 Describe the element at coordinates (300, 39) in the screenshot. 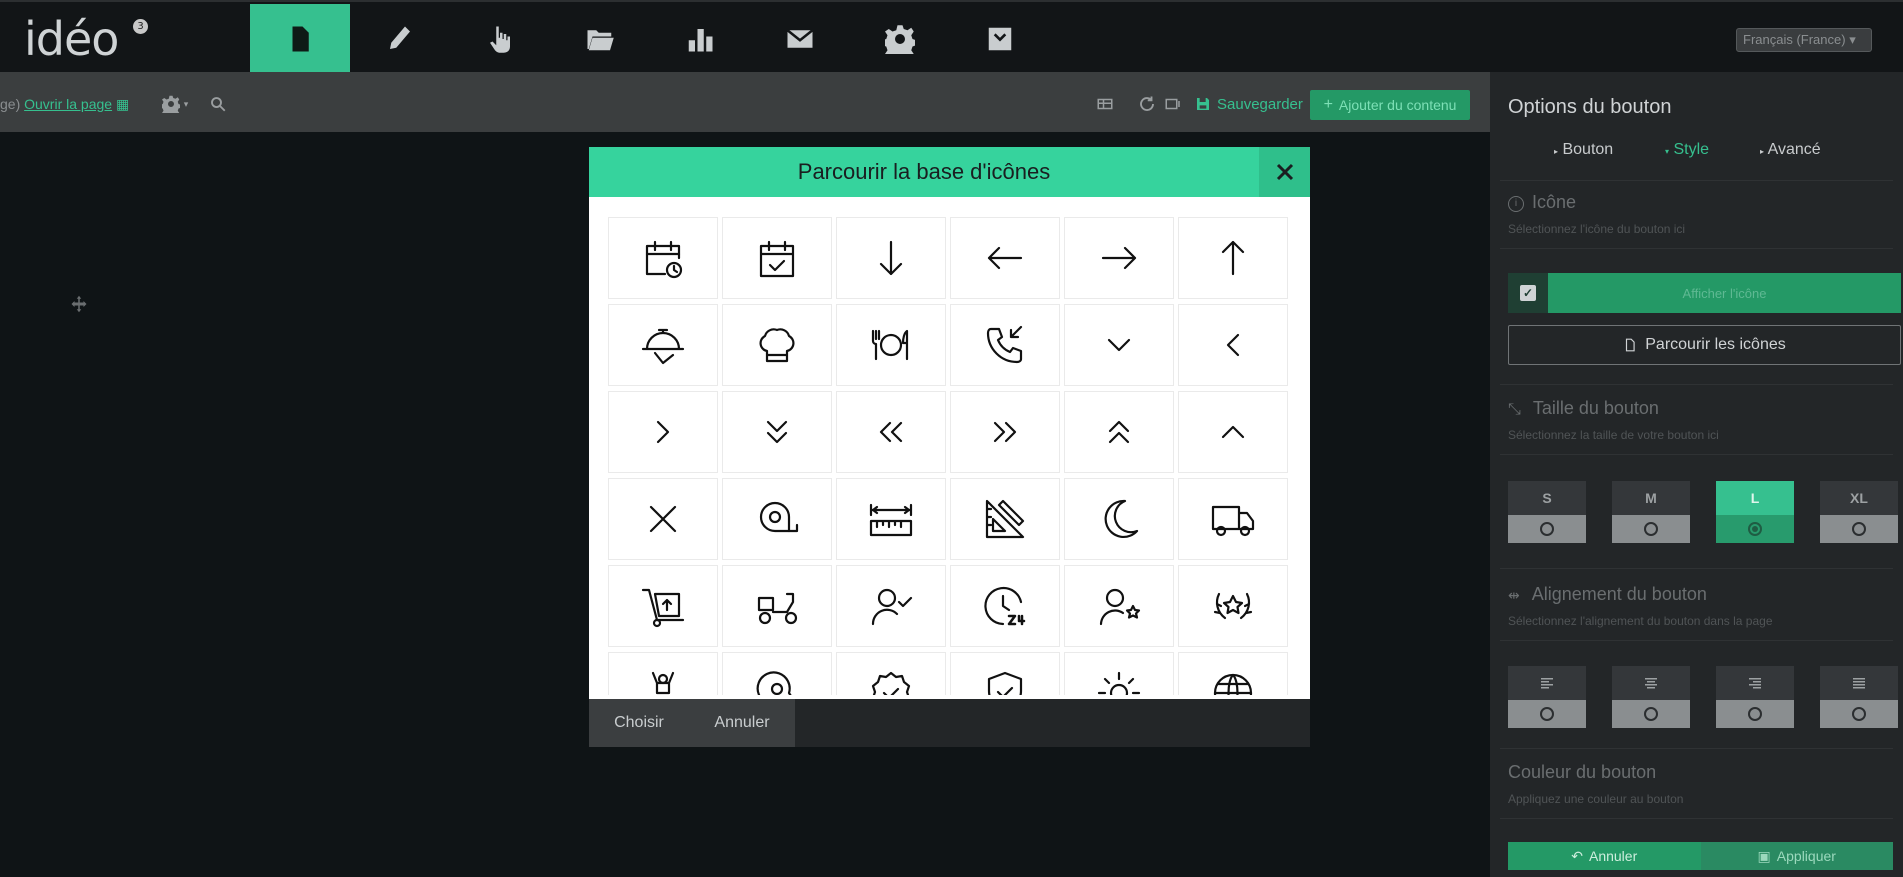

I see `nav-pages-button` at that location.